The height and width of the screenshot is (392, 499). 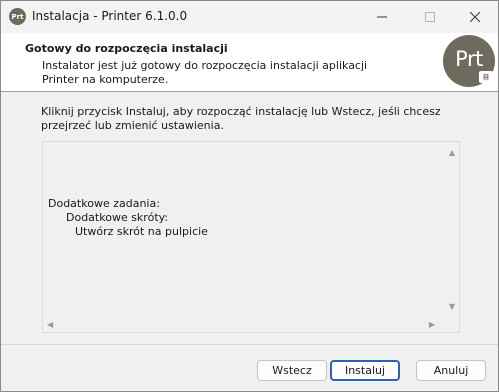 I want to click on header-divider, so click(x=249, y=91).